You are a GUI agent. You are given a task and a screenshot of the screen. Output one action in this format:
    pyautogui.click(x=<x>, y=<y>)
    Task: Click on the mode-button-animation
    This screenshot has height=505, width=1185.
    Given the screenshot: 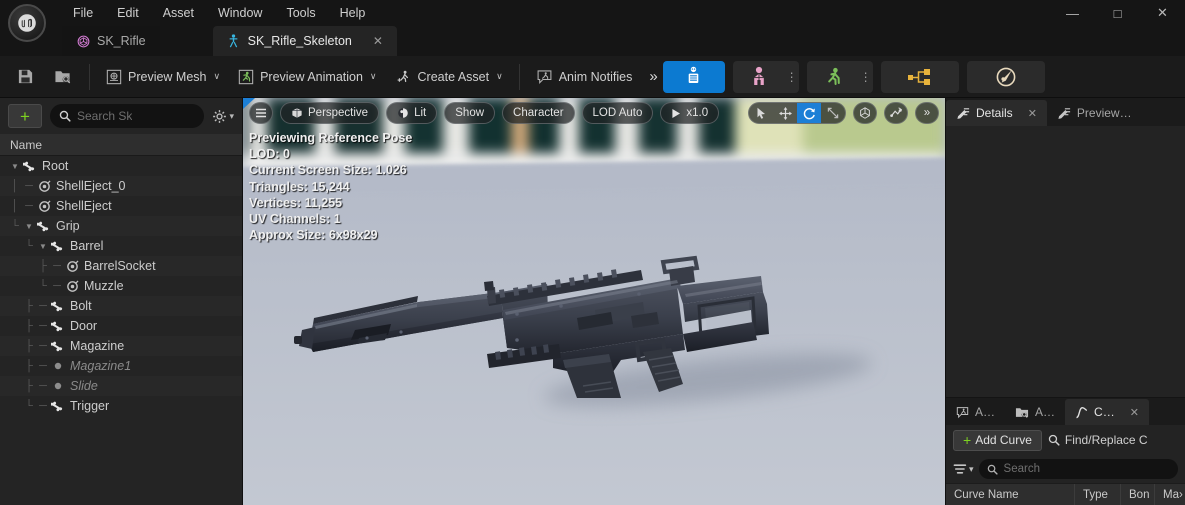 What is the action you would take?
    pyautogui.click(x=833, y=77)
    